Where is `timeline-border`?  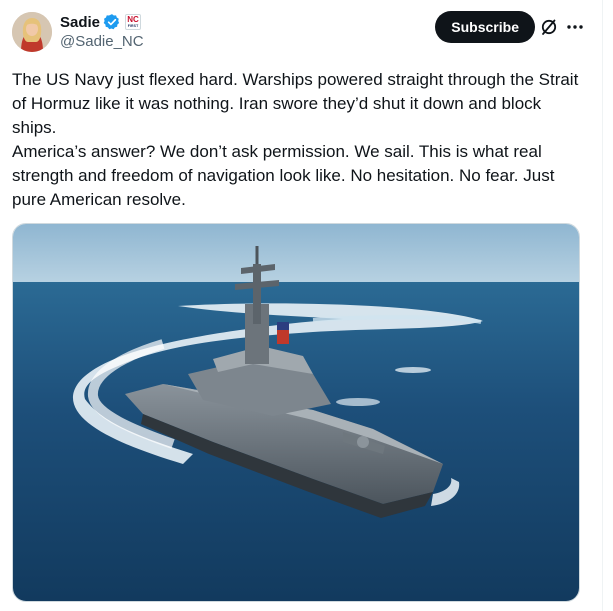 timeline-border is located at coordinates (602, 305).